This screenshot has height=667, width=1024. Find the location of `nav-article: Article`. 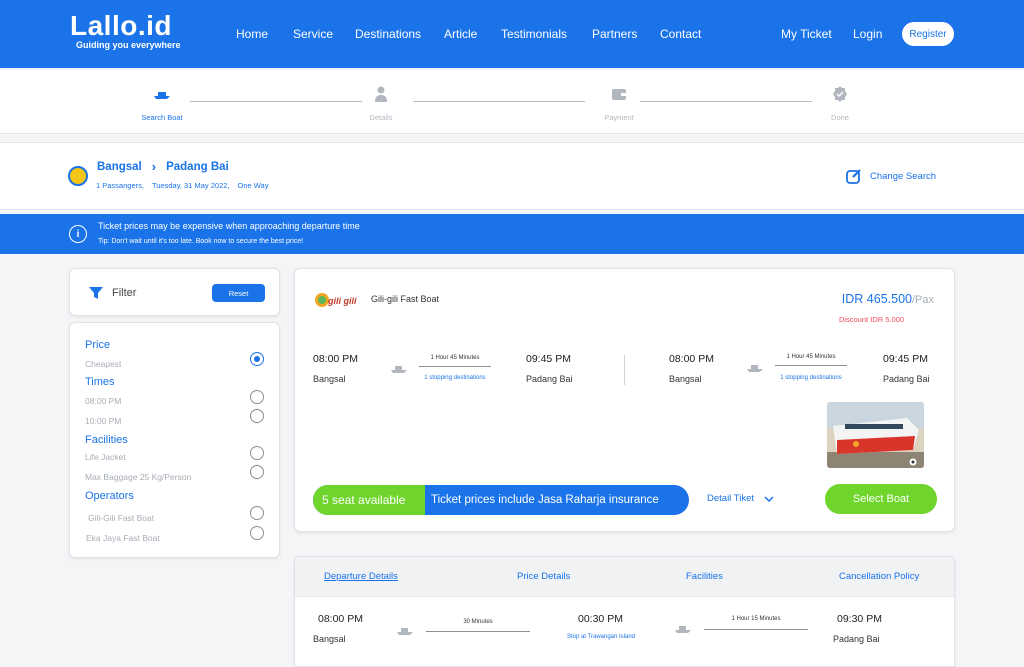

nav-article: Article is located at coordinates (460, 34).